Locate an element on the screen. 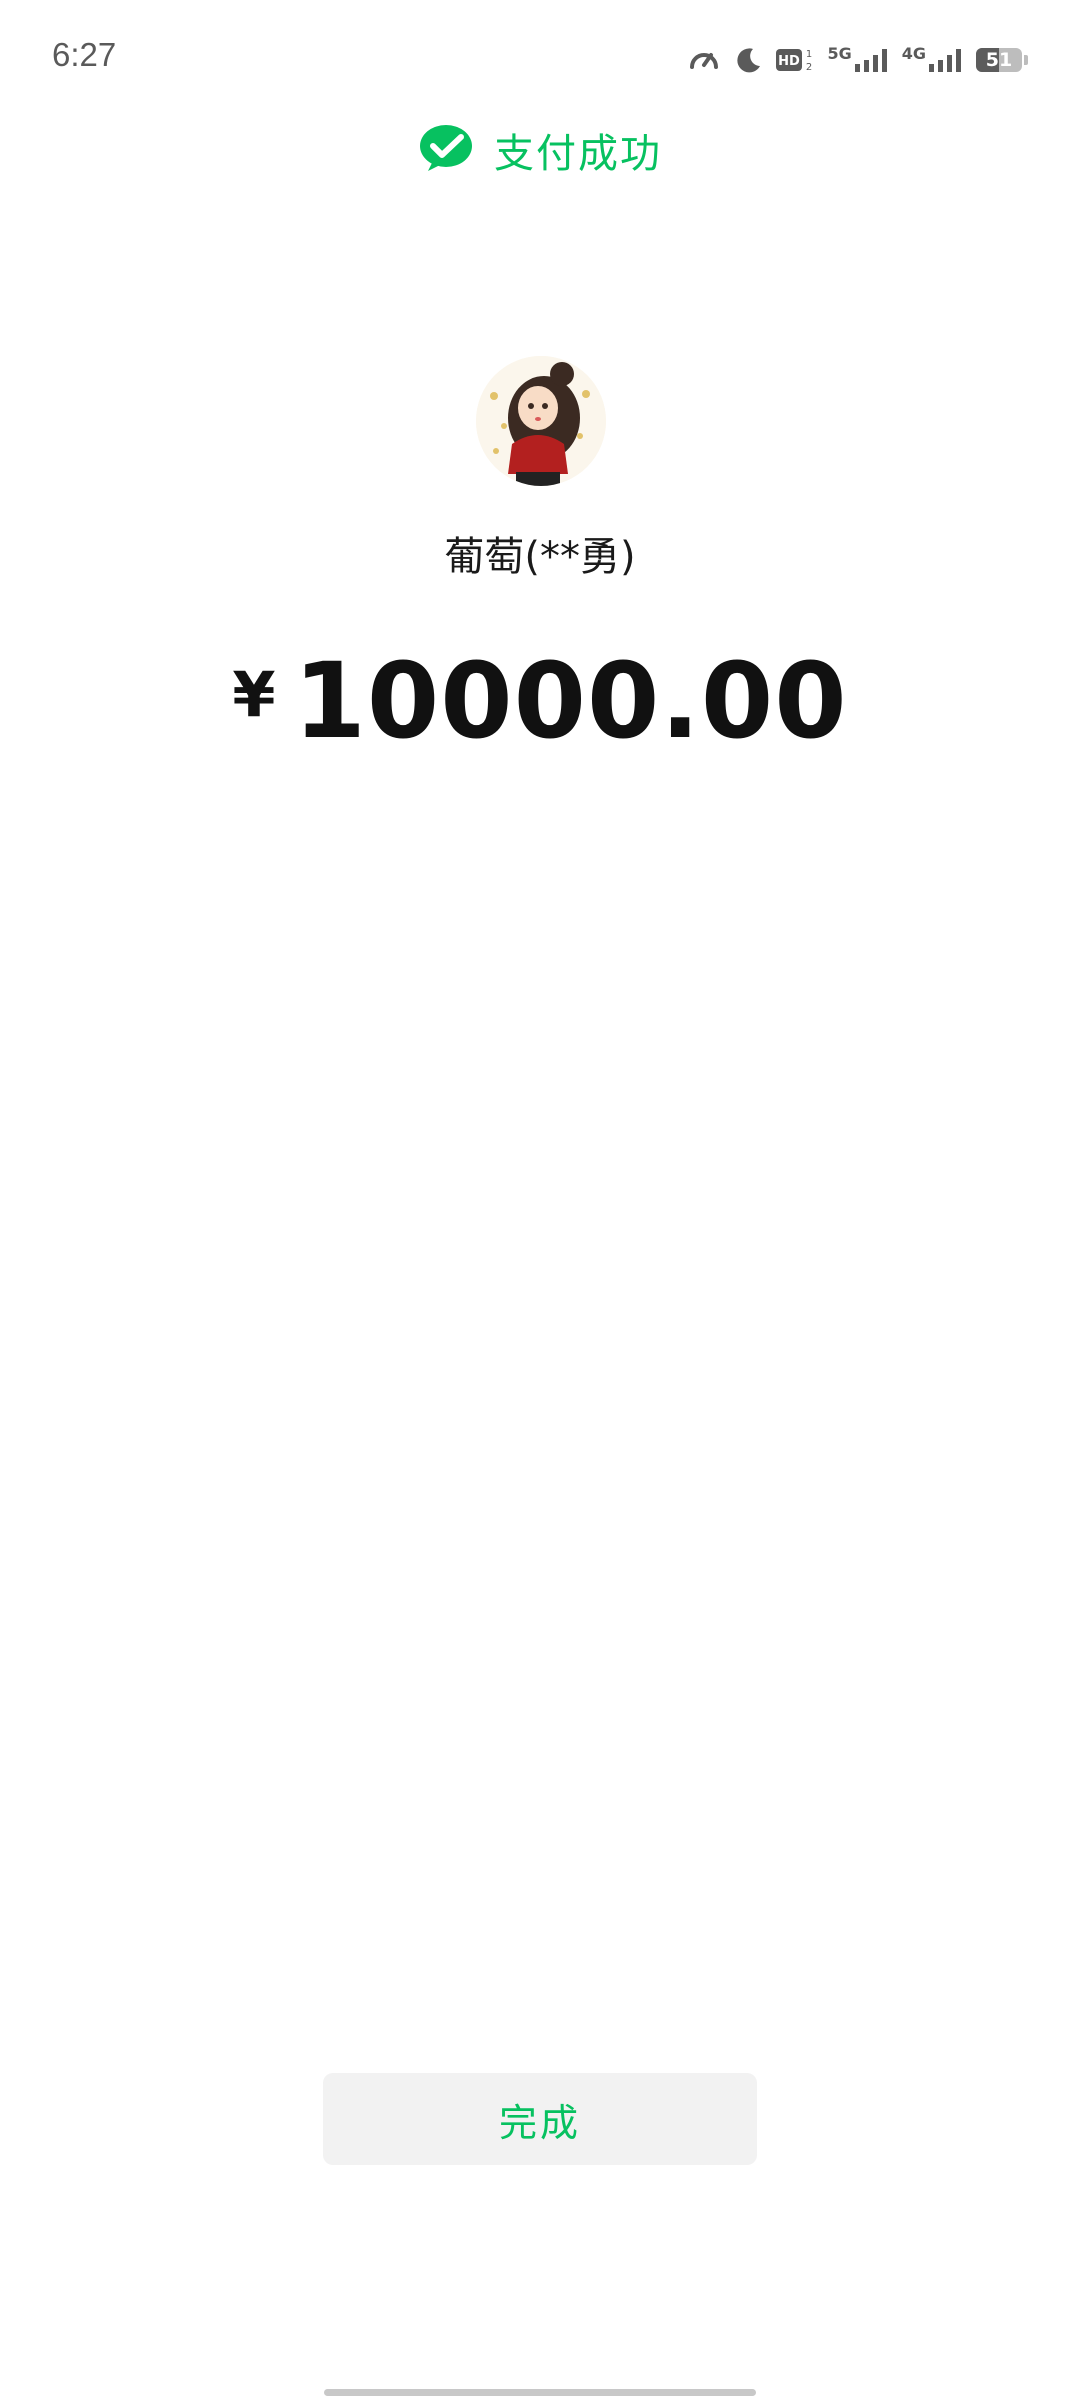 The width and height of the screenshot is (1080, 2400). network-4g-label: 4G is located at coordinates (913, 53).